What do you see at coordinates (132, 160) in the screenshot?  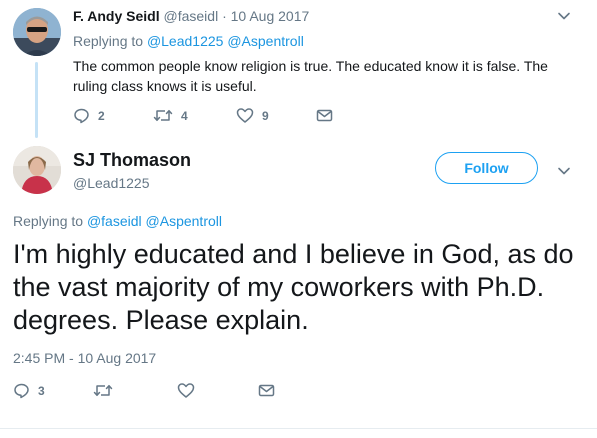 I see `tweet2-author-name: SJ Thomason` at bounding box center [132, 160].